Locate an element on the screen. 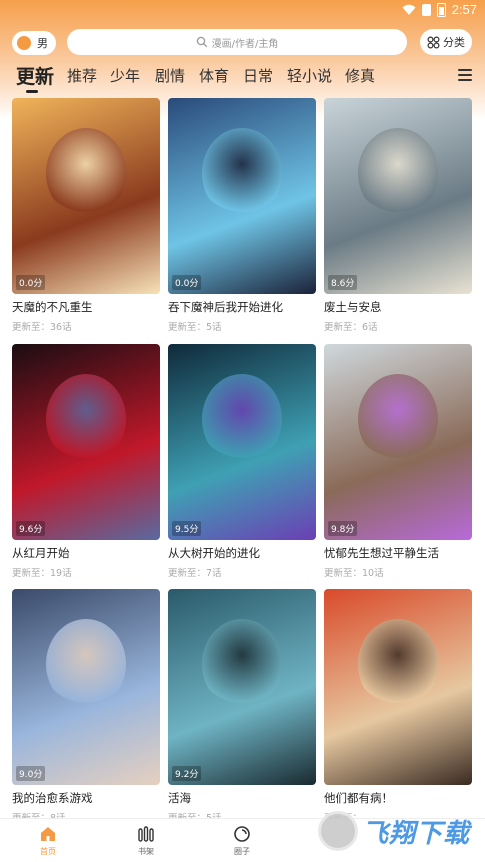 This screenshot has height=862, width=485. comic-cover is located at coordinates (398, 687).